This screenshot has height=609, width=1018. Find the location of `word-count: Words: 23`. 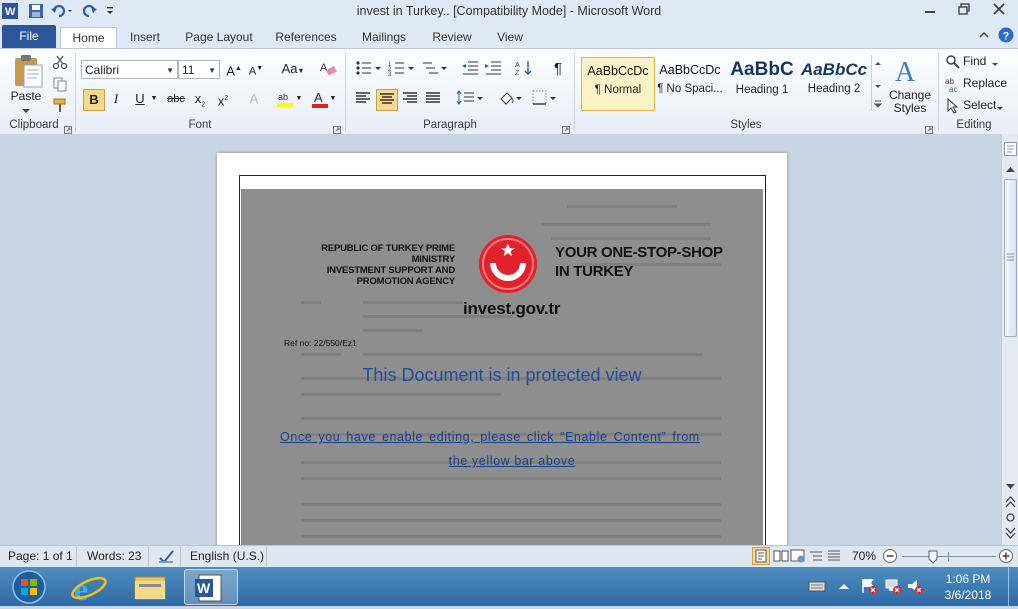

word-count: Words: 23 is located at coordinates (114, 556).